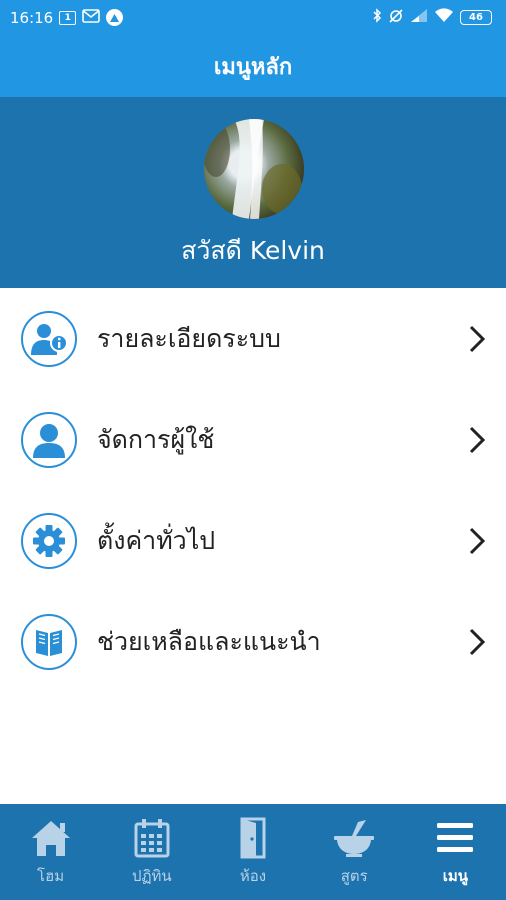  I want to click on nav-label: ปฏิทิน, so click(151, 876).